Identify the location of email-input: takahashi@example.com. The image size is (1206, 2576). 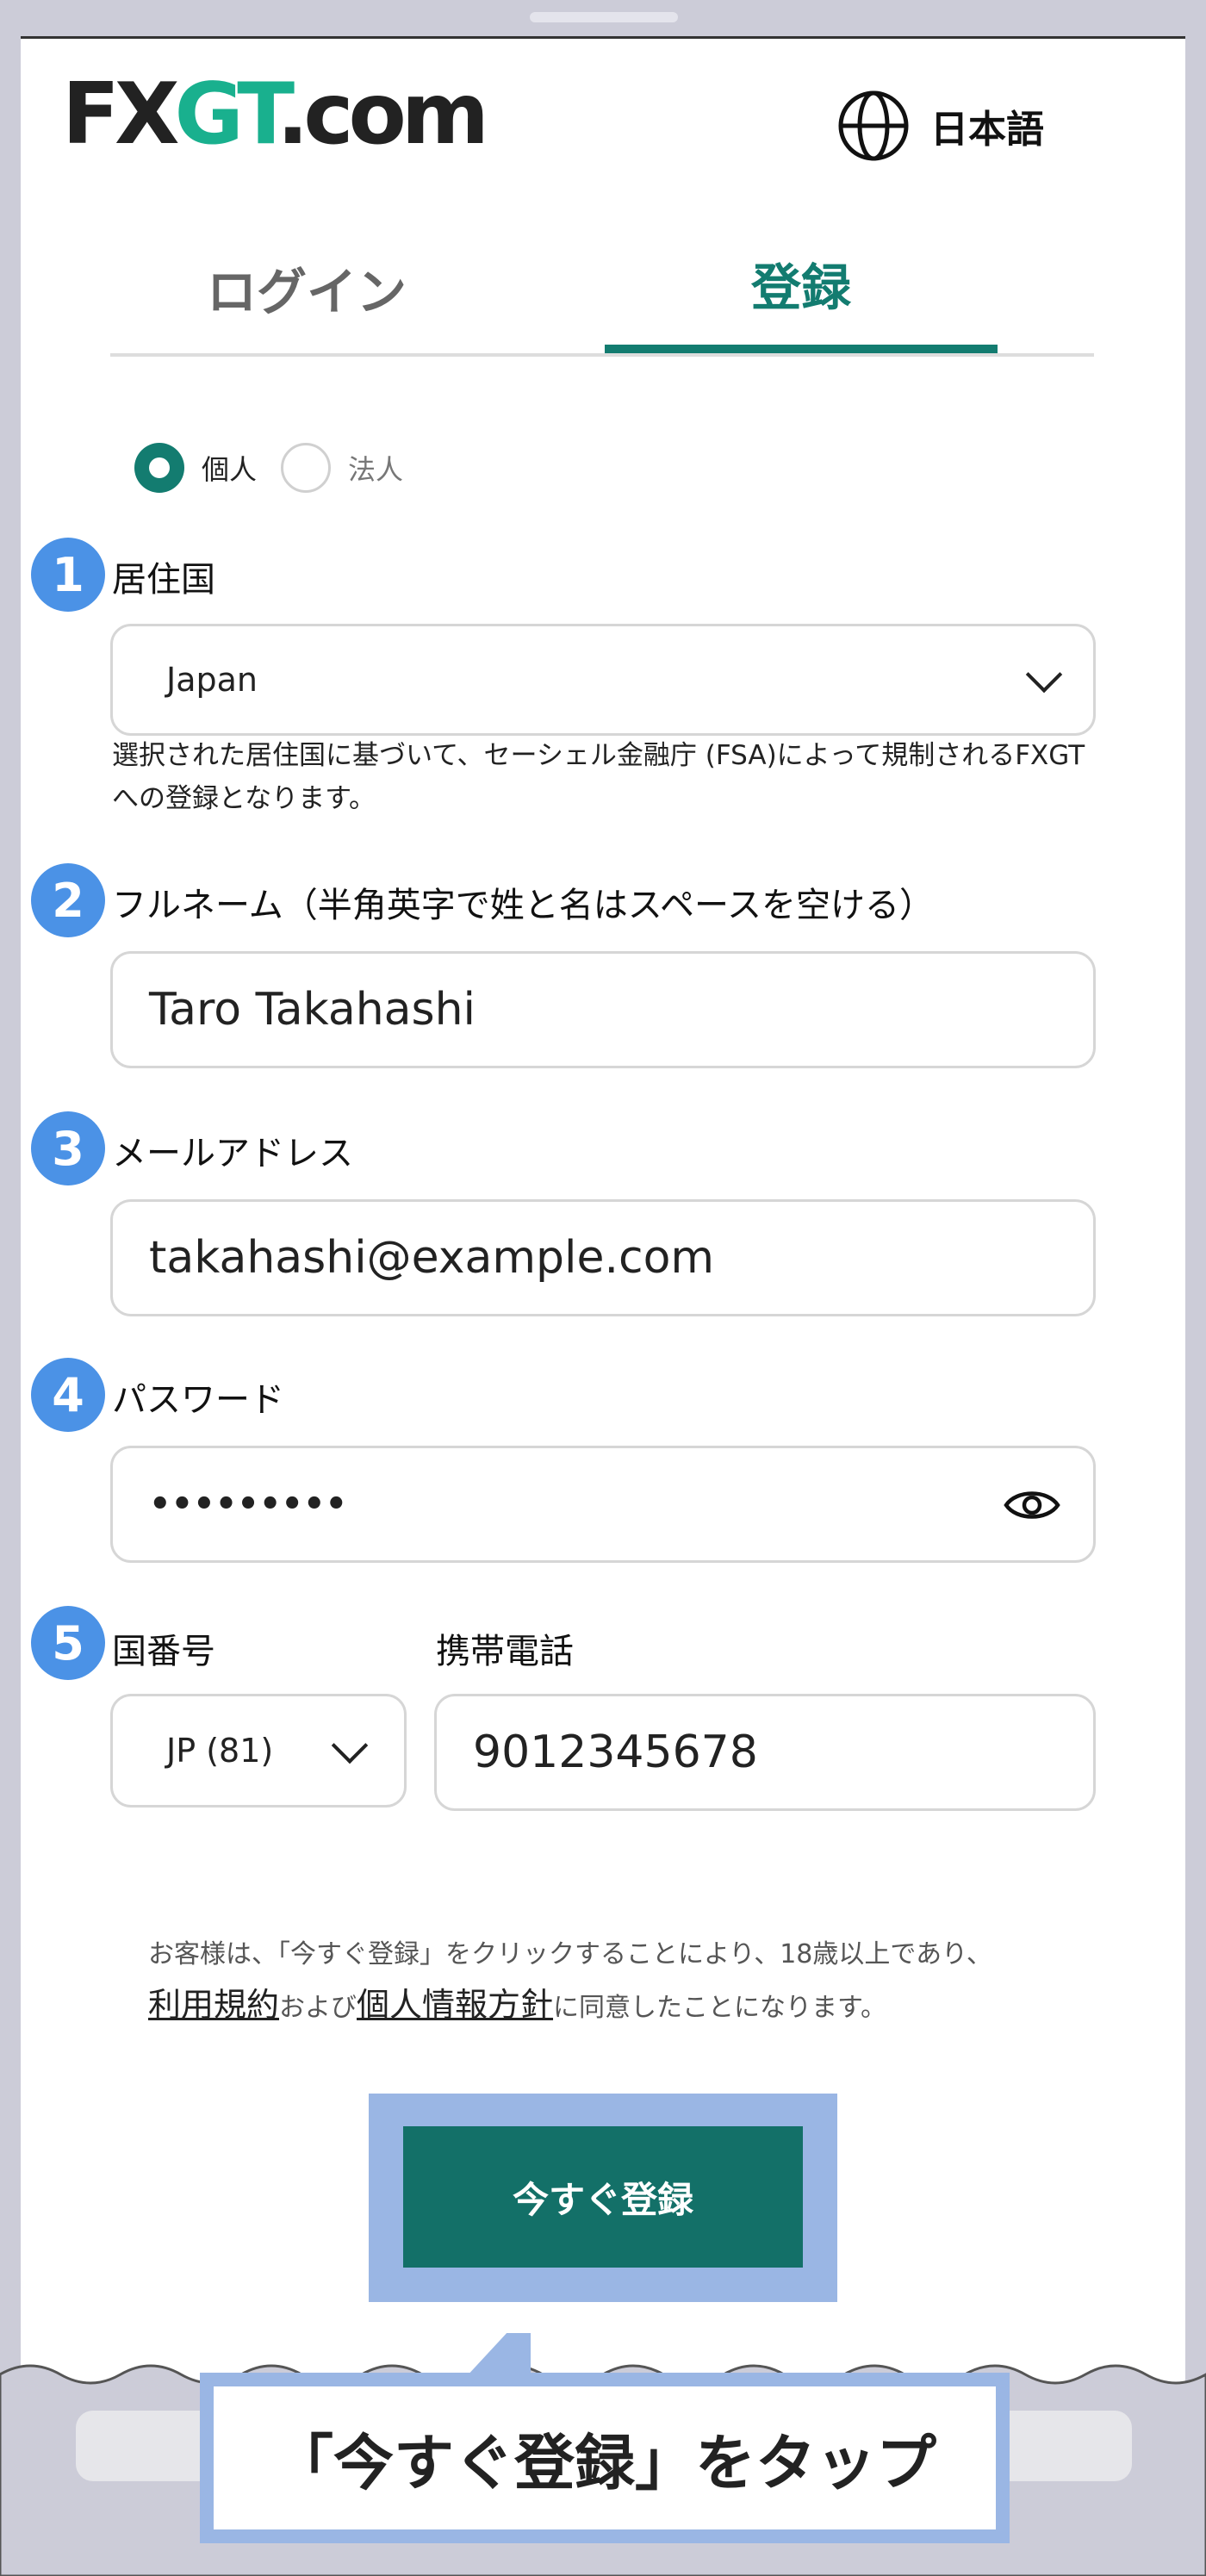
(603, 1258).